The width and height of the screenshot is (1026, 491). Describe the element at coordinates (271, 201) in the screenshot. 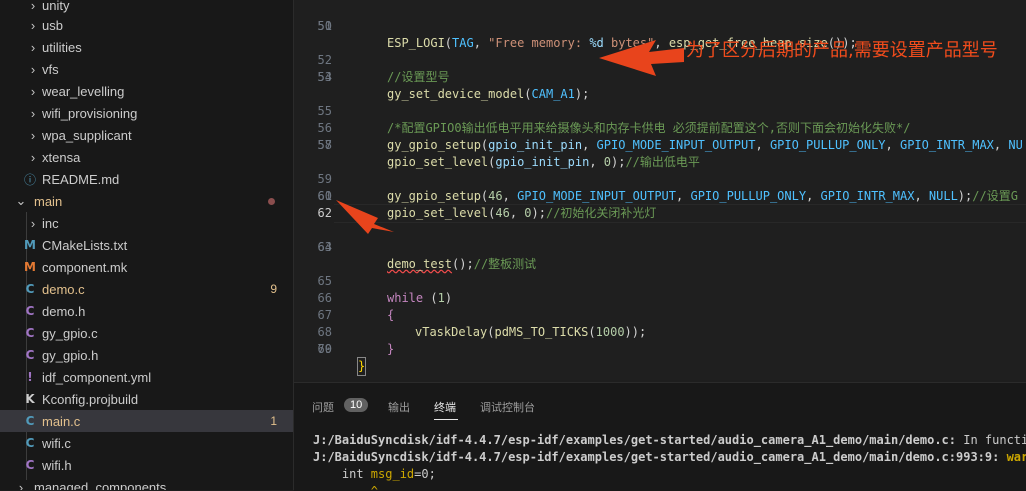

I see `modified-dot-icon` at that location.